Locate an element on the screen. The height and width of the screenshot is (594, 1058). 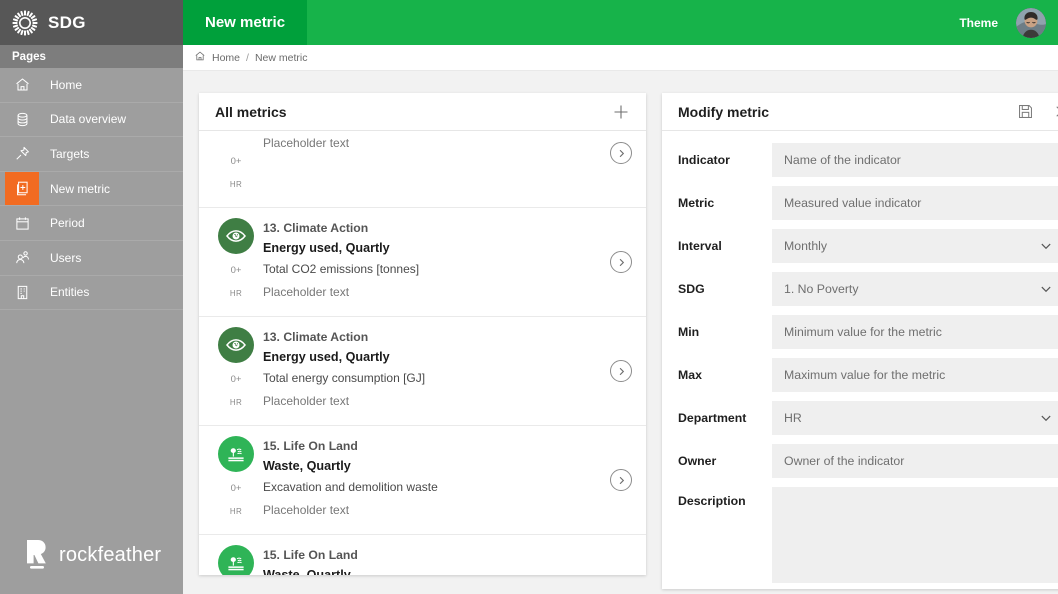
sidebar-item-new-metric: New metric is located at coordinates (91, 189).